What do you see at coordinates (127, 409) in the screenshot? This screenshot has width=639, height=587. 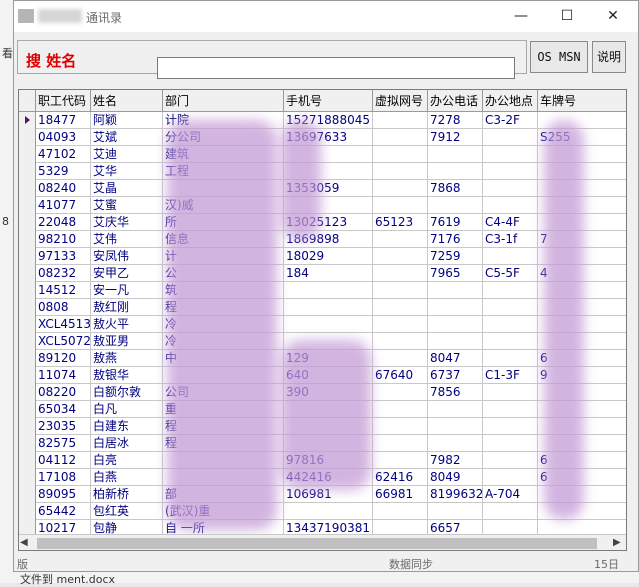 I see `cell-name: 白凡` at bounding box center [127, 409].